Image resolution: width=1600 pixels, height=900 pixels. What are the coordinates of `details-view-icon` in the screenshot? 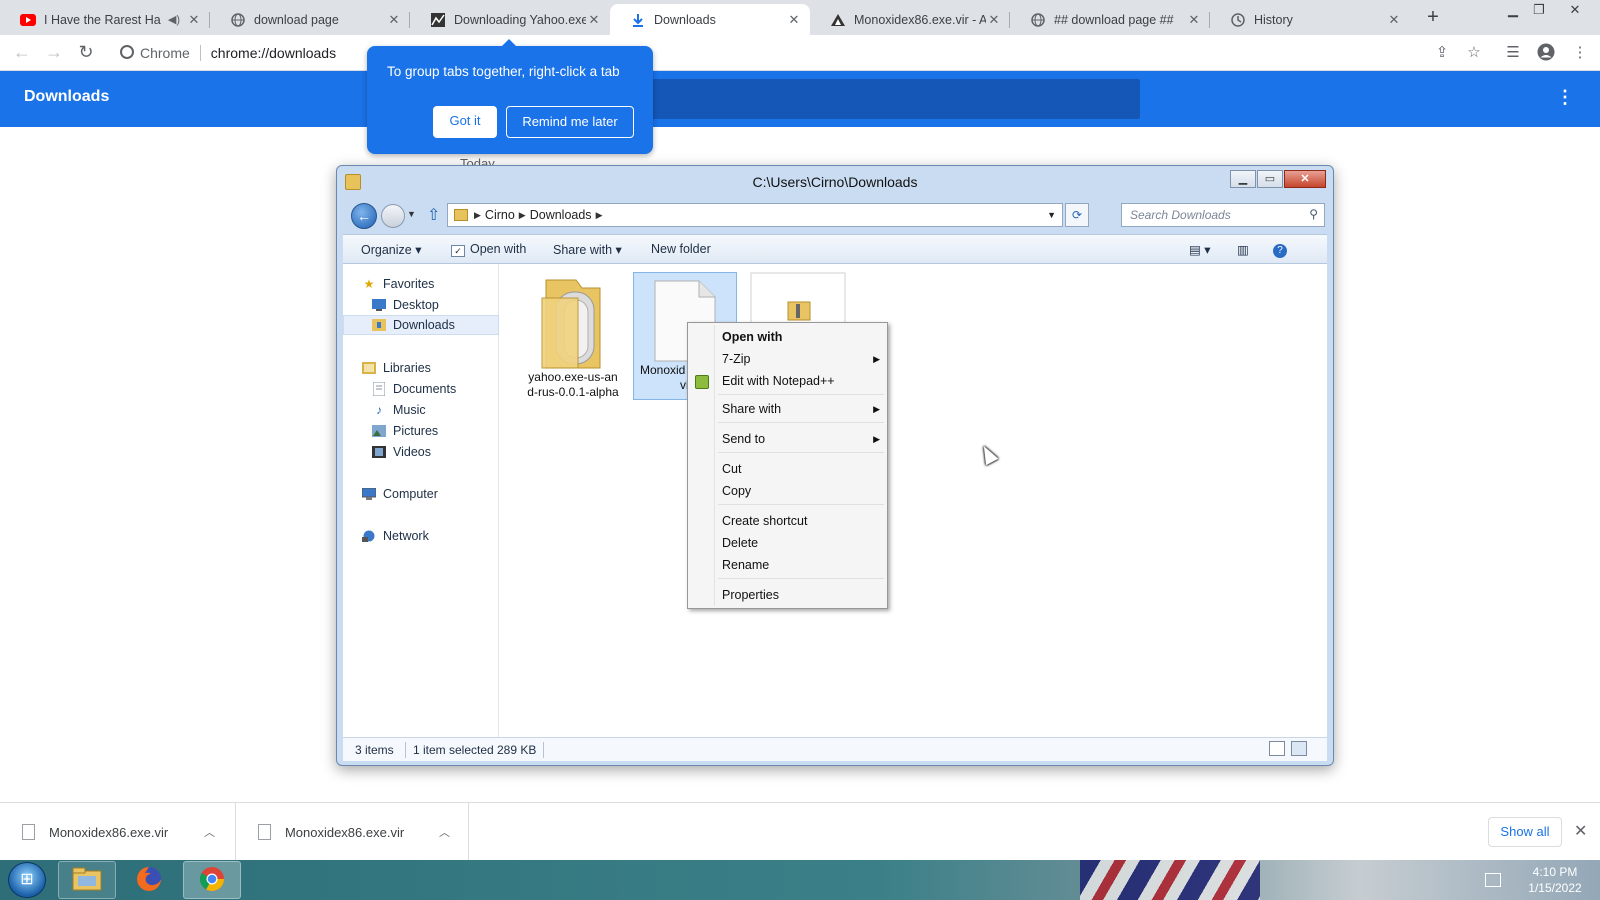 It's located at (1277, 748).